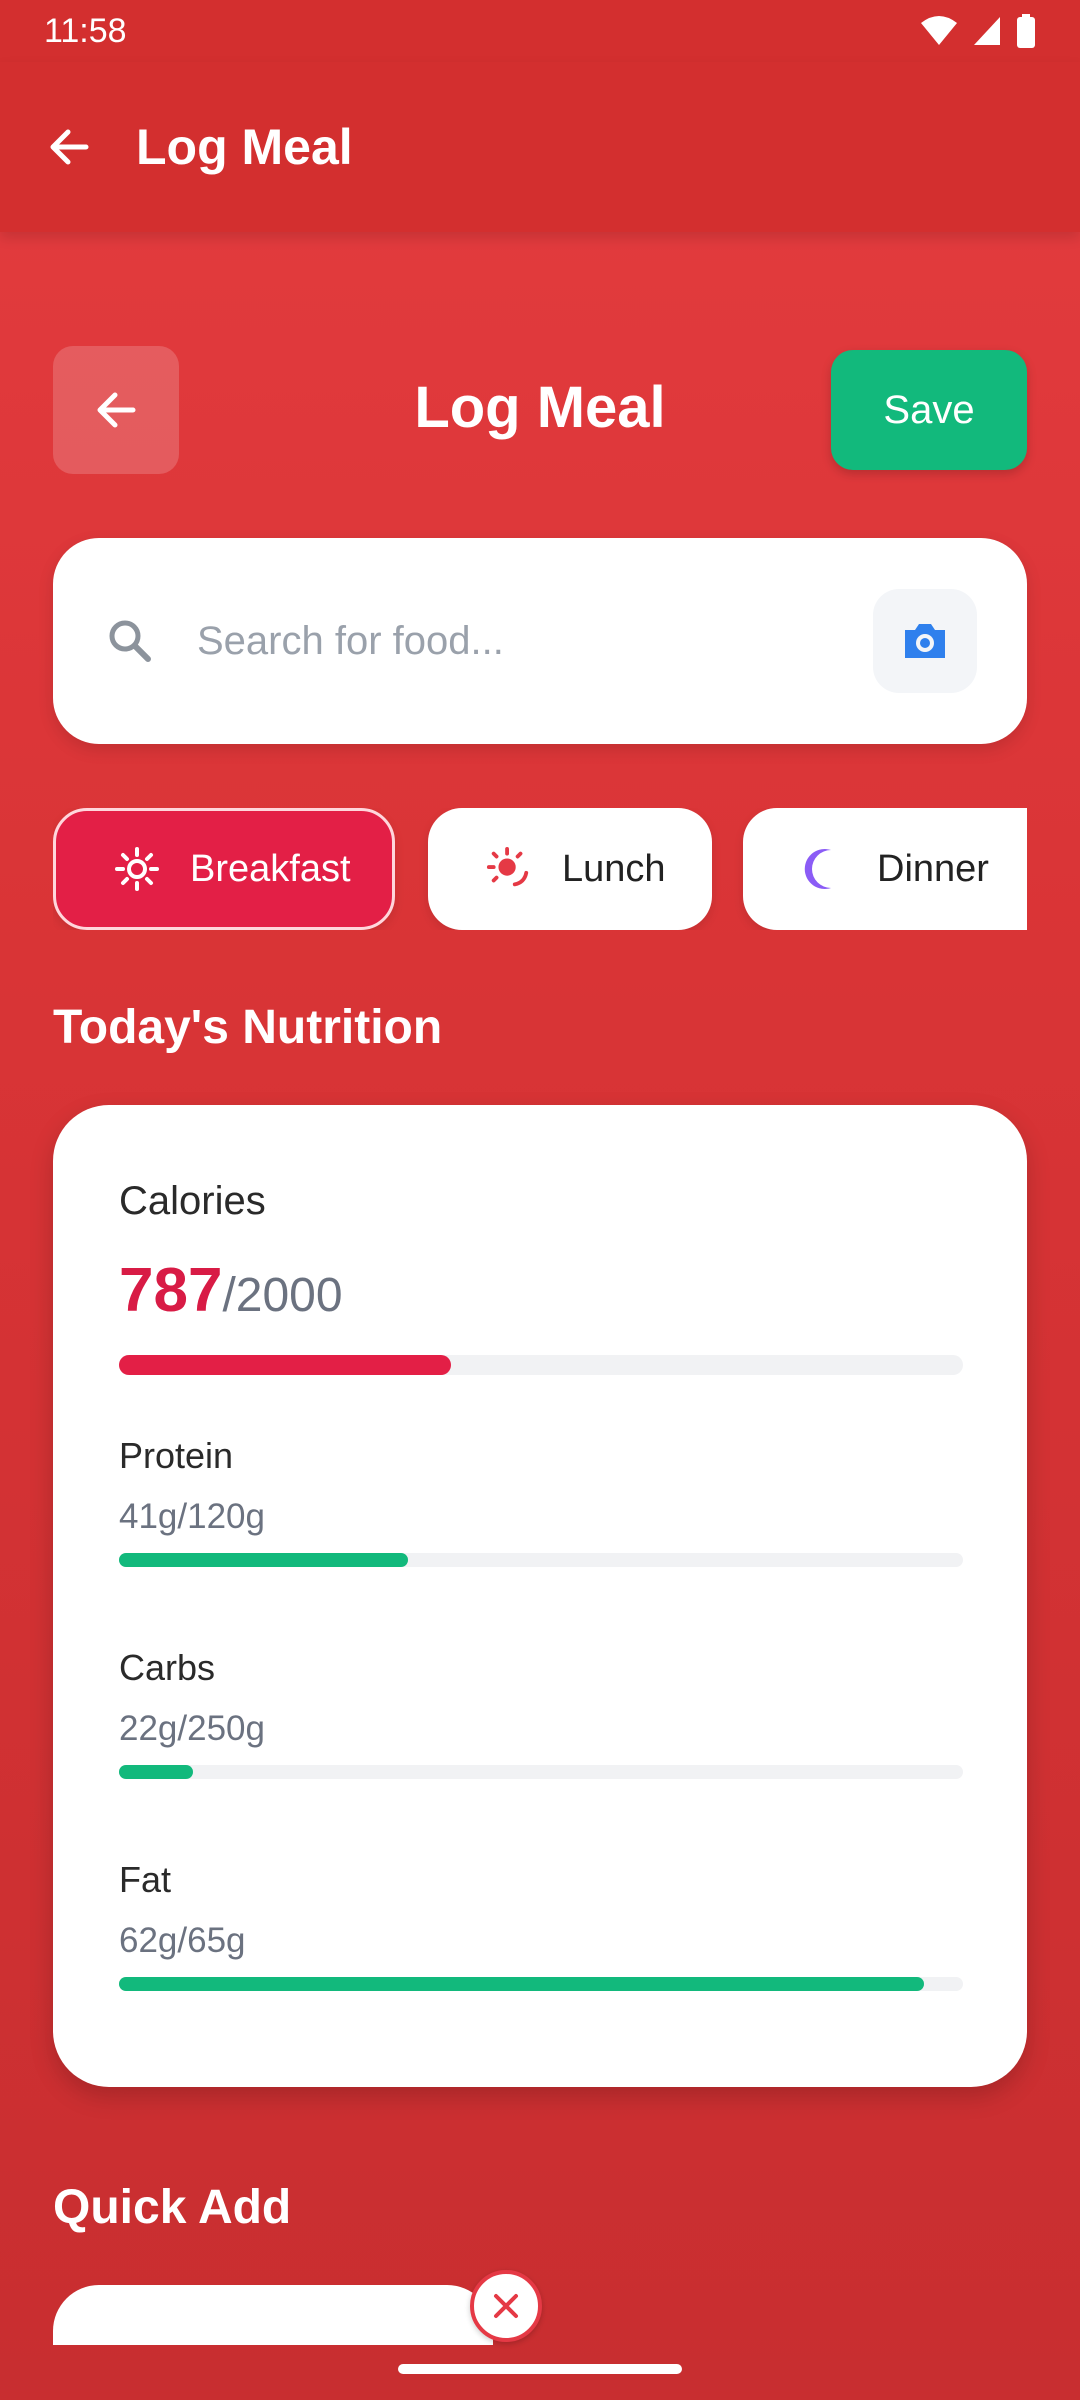  I want to click on arrow-left-icon, so click(69, 147).